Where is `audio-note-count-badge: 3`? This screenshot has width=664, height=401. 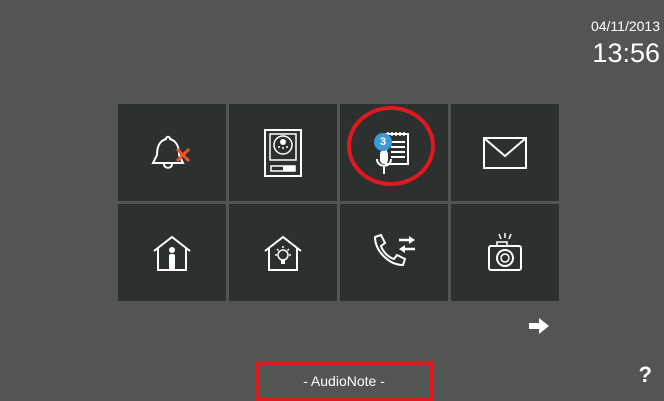 audio-note-count-badge: 3 is located at coordinates (383, 142).